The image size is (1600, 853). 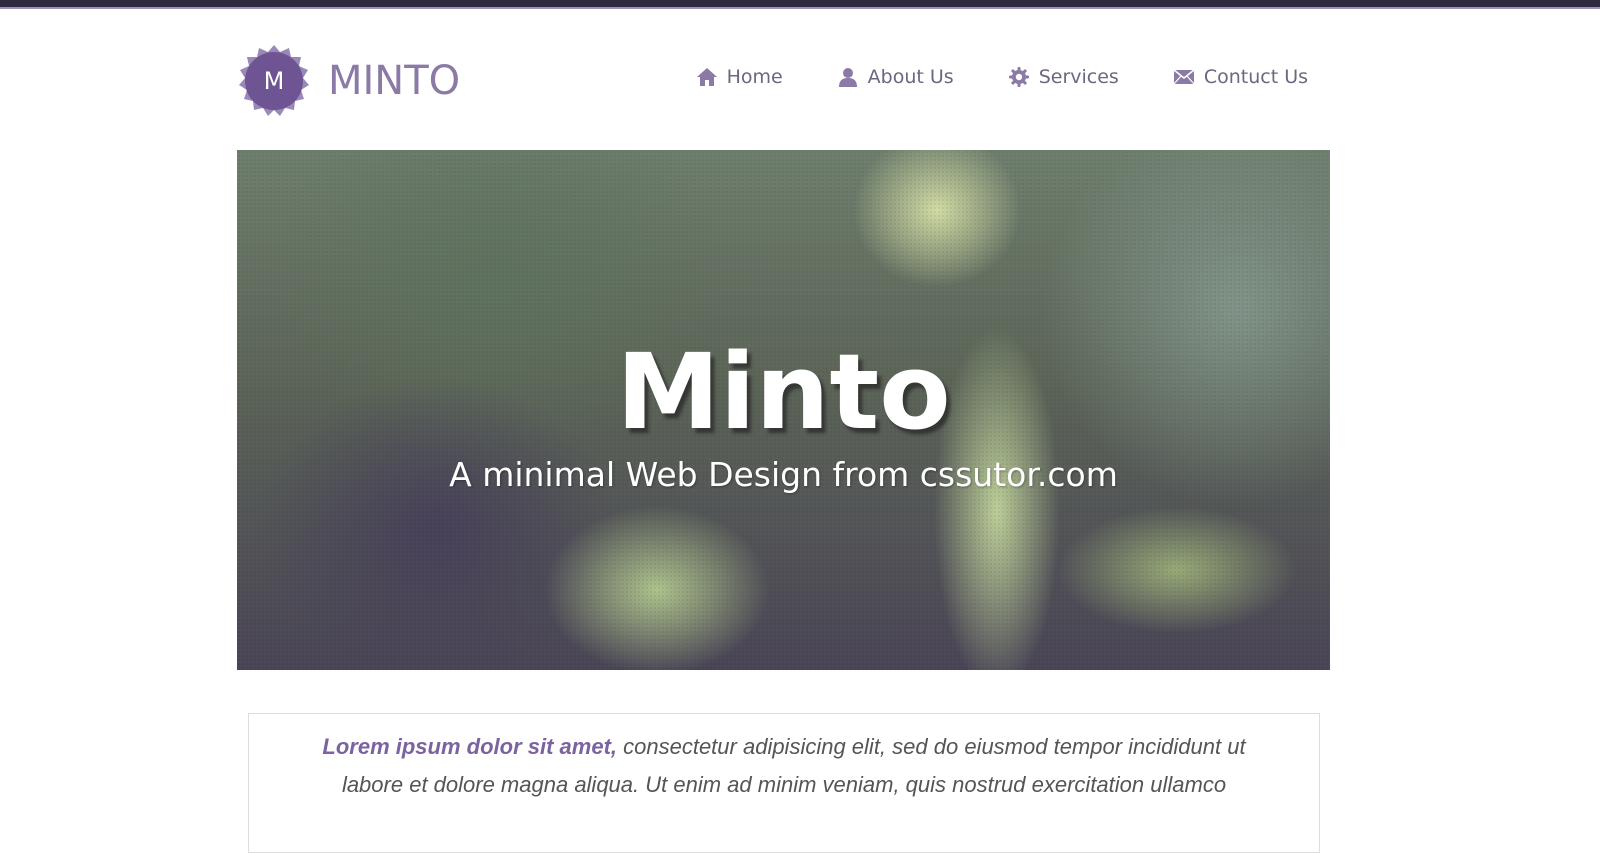 I want to click on logo-badge: M, so click(x=274, y=81).